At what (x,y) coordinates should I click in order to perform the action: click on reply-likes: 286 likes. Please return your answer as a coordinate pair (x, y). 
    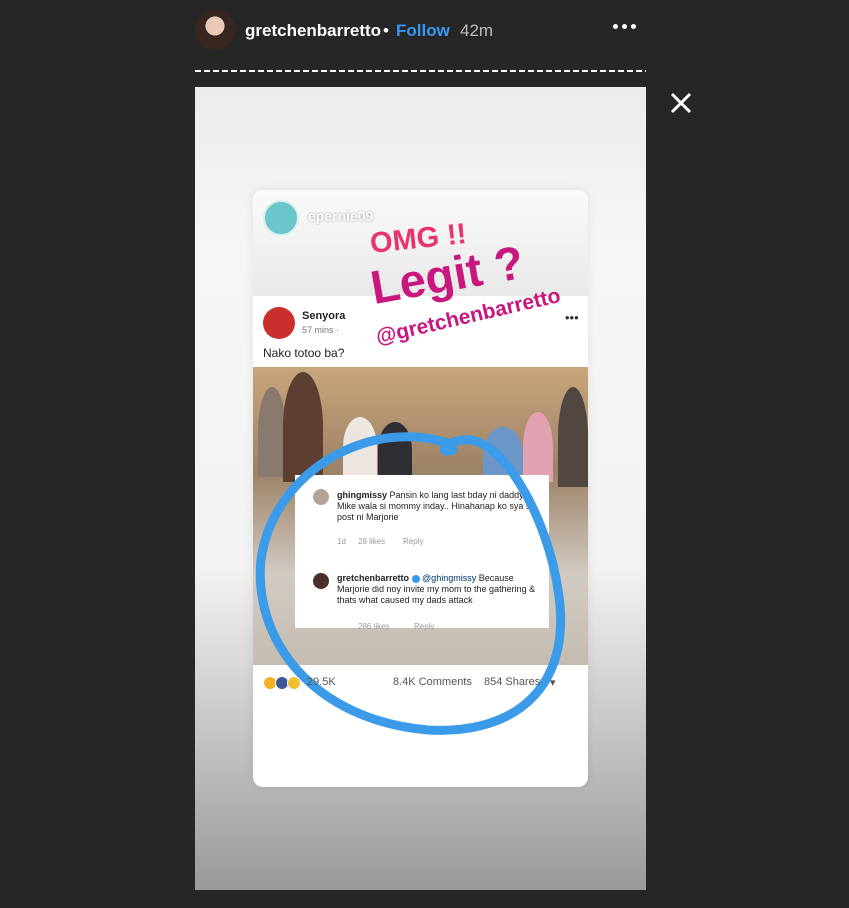
    Looking at the image, I should click on (374, 626).